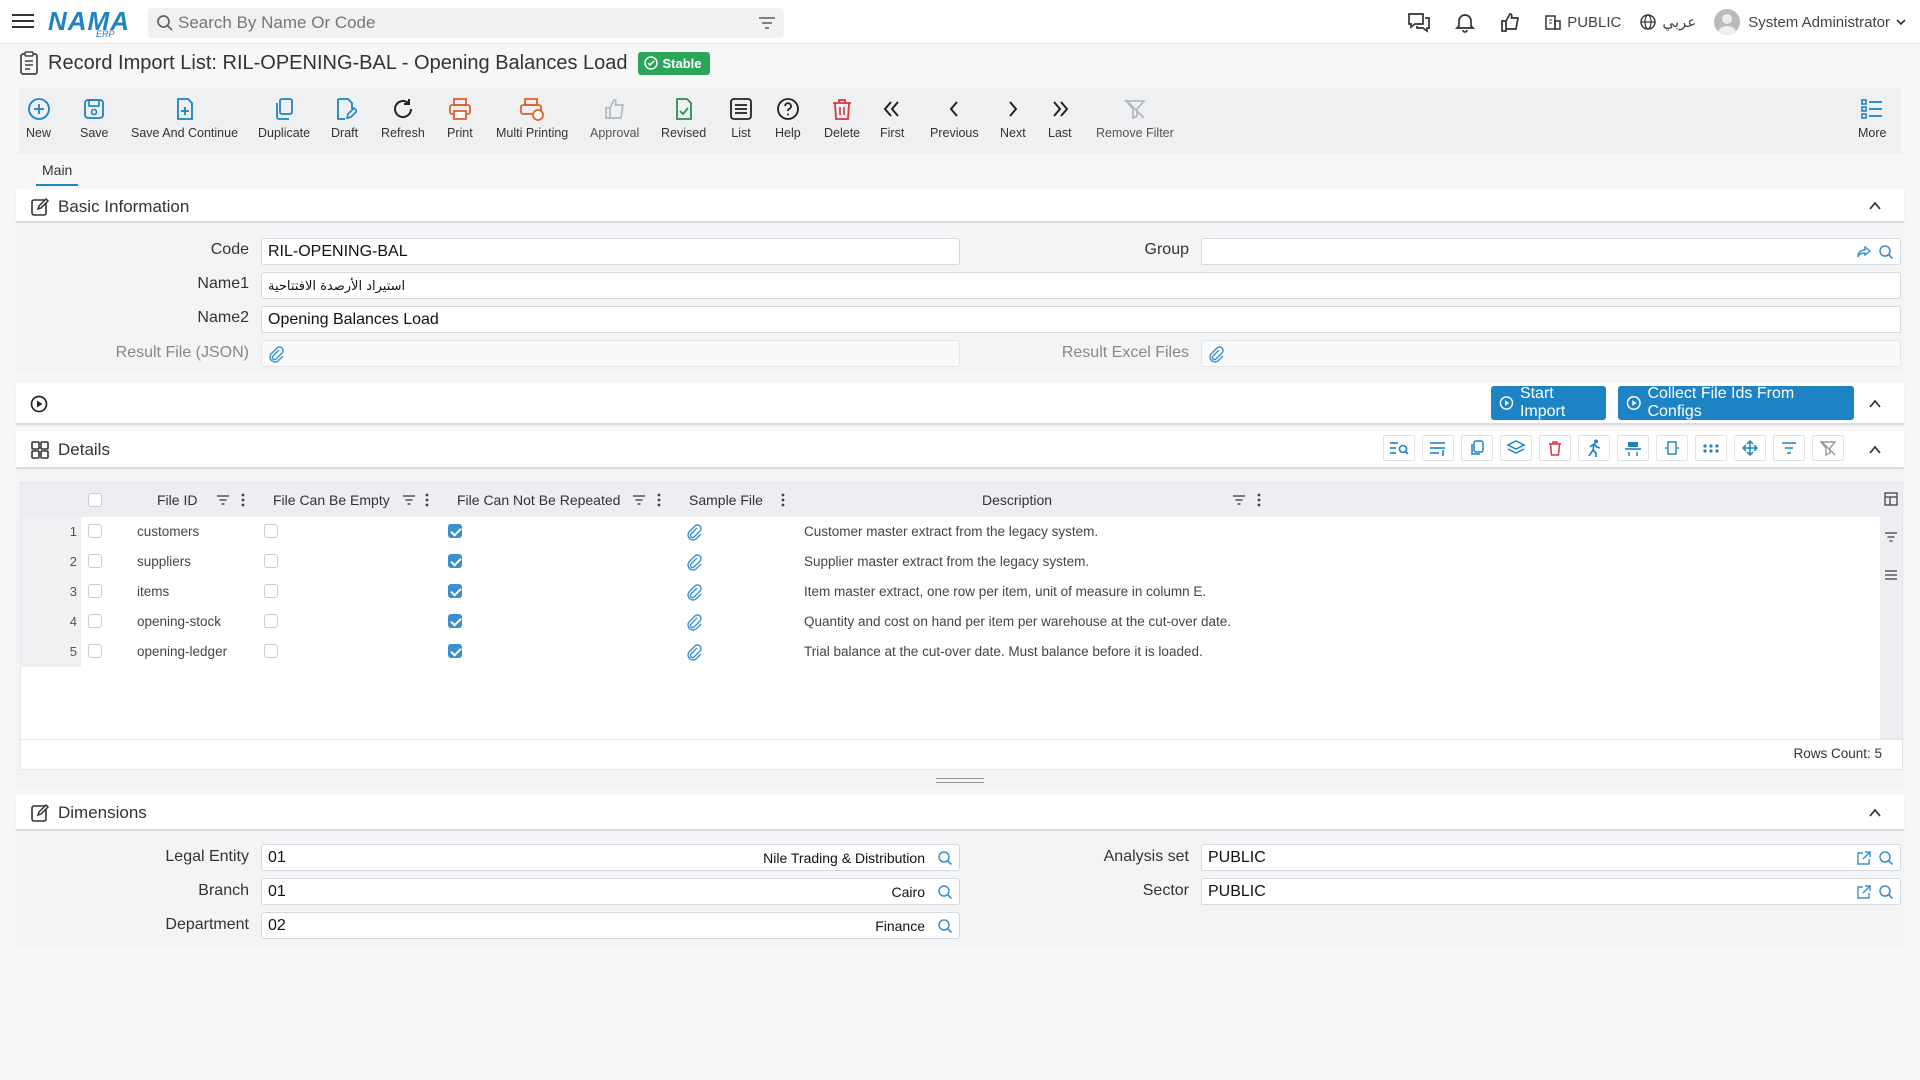  What do you see at coordinates (1891, 575) in the screenshot?
I see `menu-panel-icon` at bounding box center [1891, 575].